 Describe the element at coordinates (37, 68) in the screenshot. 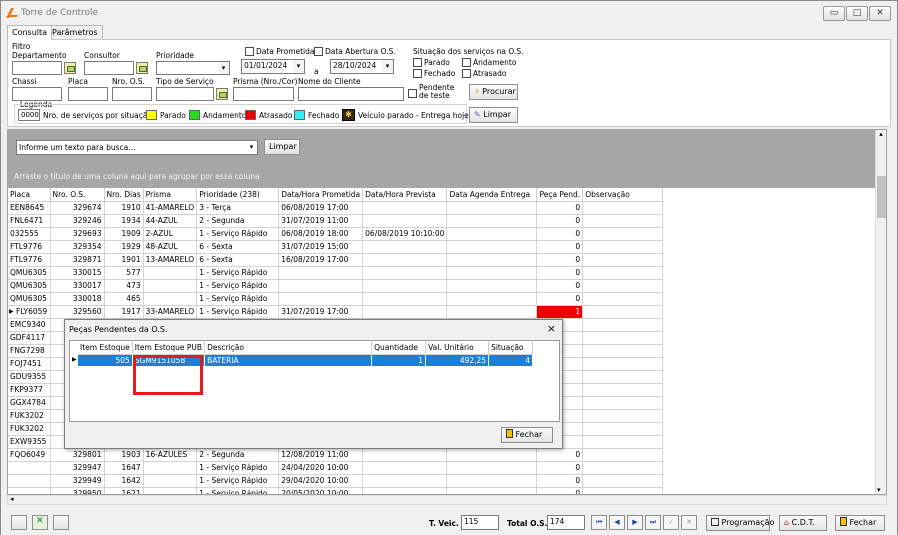

I see `departamento-input` at that location.